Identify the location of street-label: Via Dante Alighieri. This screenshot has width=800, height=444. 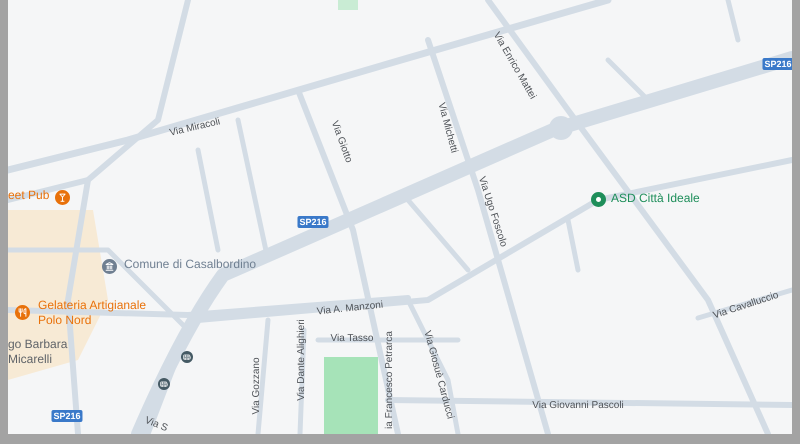
(302, 360).